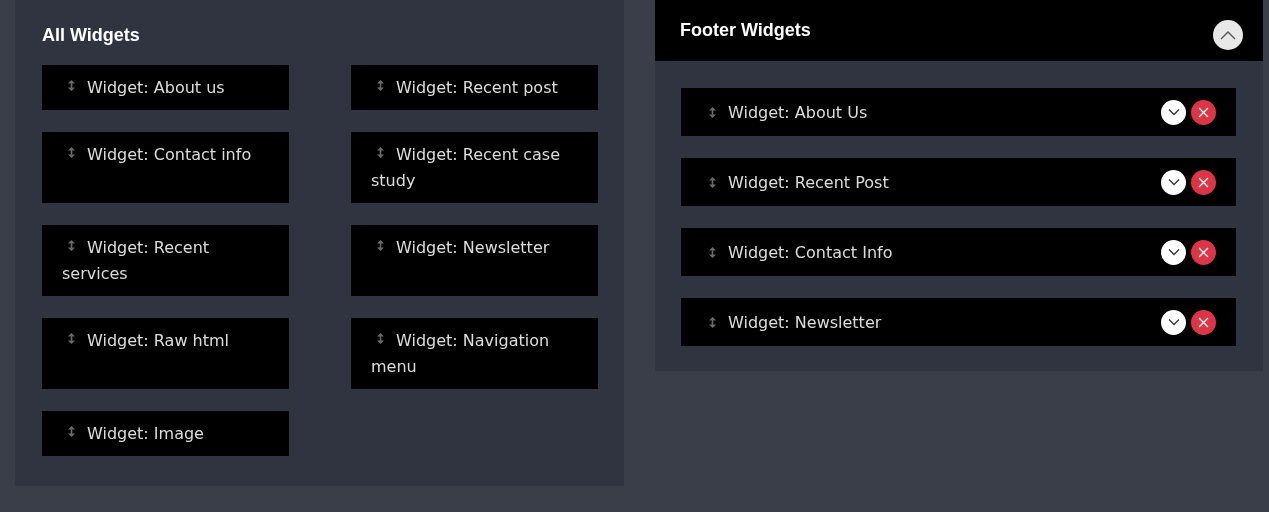 This screenshot has height=512, width=1269. I want to click on widget-card: Widget: Raw html, so click(165, 353).